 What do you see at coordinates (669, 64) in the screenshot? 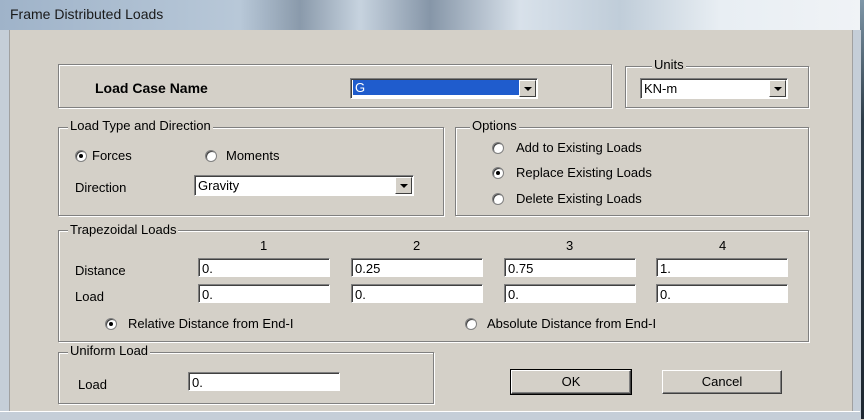
I see `units-group-label: Units` at bounding box center [669, 64].